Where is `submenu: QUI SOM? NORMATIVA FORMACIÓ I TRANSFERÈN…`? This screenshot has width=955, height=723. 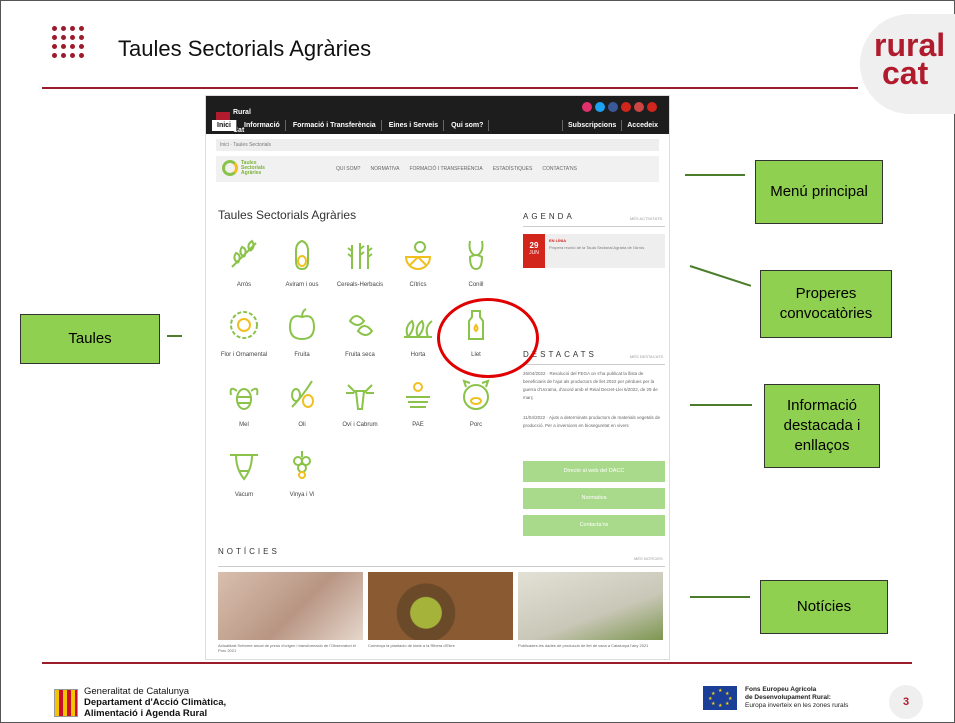 submenu: QUI SOM? NORMATIVA FORMACIÓ I TRANSFERÈN… is located at coordinates (456, 169).